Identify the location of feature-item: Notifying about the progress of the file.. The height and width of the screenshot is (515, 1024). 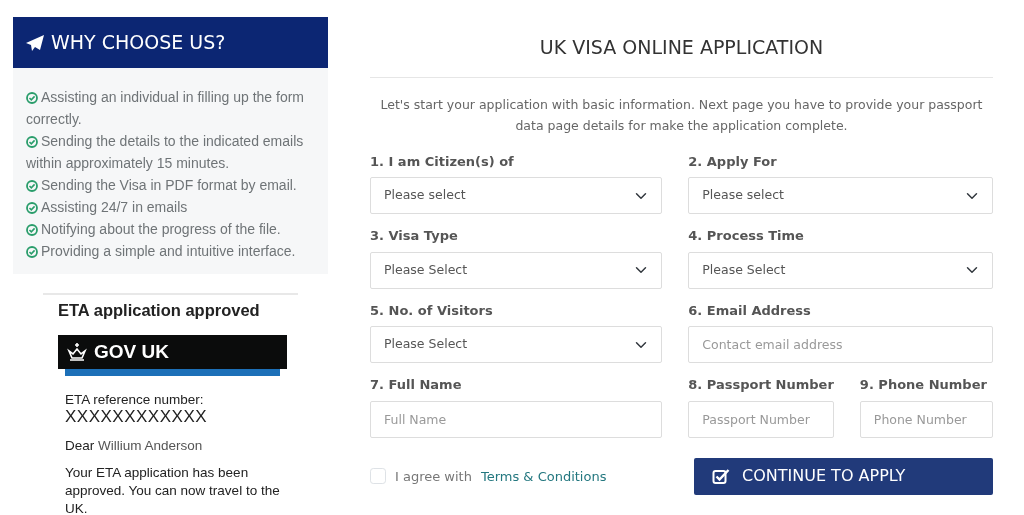
(171, 229).